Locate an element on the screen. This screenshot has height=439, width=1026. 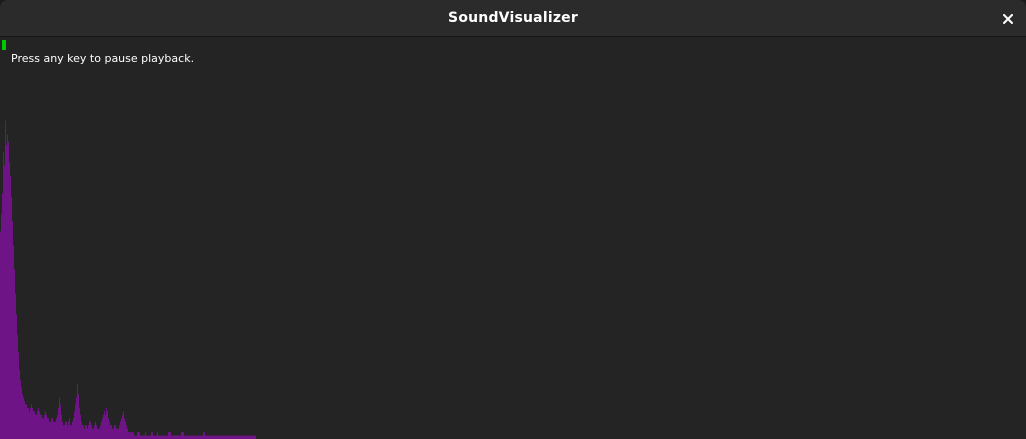
close-button is located at coordinates (1008, 19).